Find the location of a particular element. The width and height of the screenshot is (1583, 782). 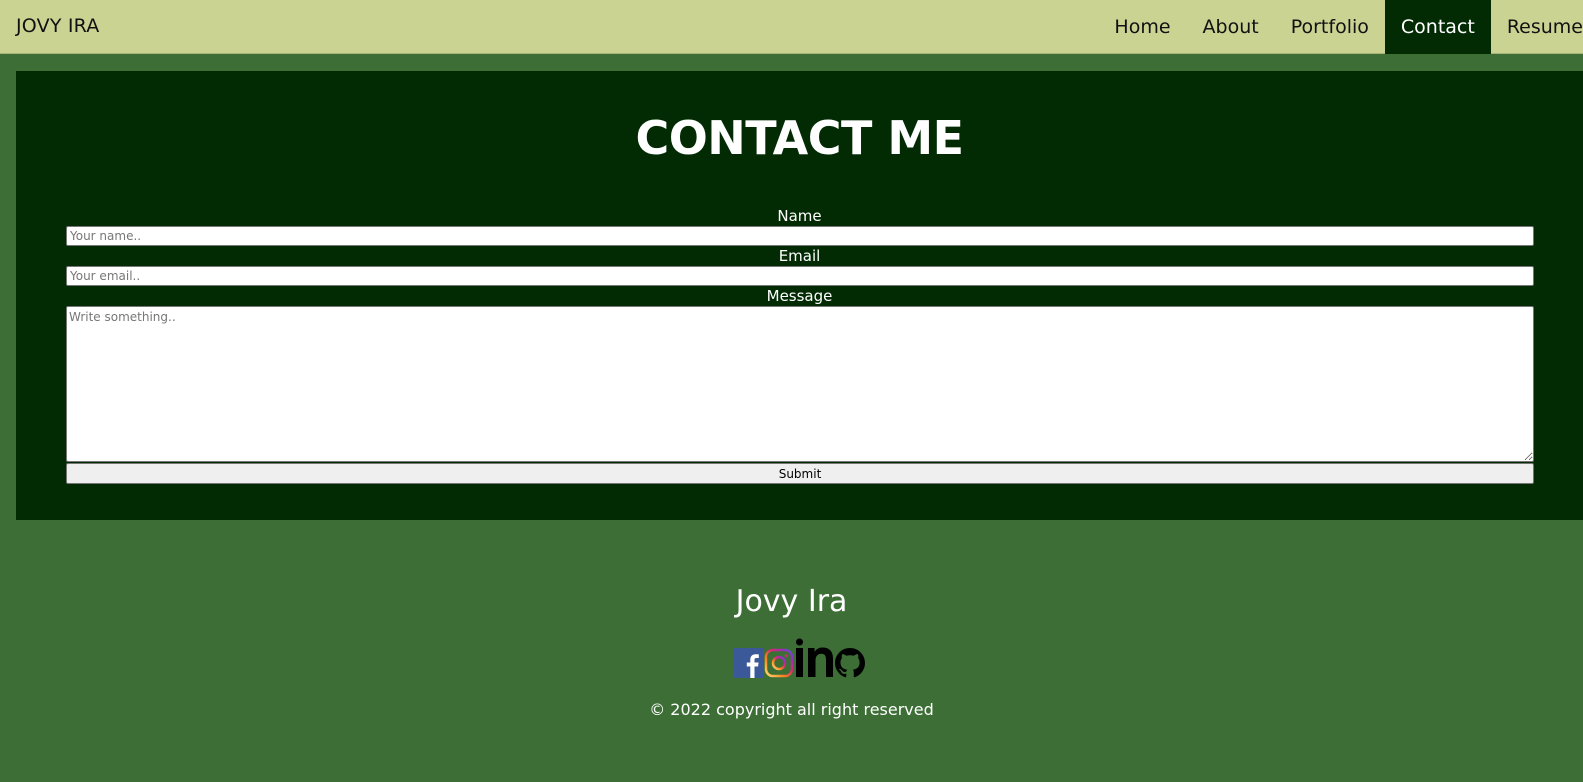

linkedin-icon is located at coordinates (815, 658).